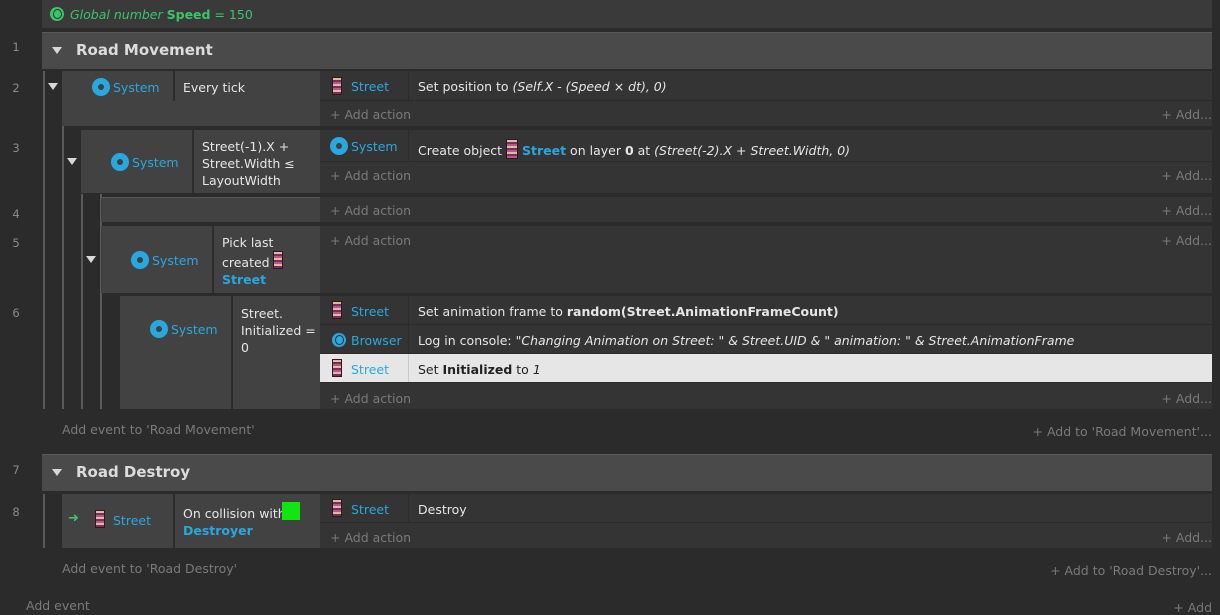 Image resolution: width=1220 pixels, height=615 pixels. I want to click on event-6-condition-object: System, so click(176, 352).